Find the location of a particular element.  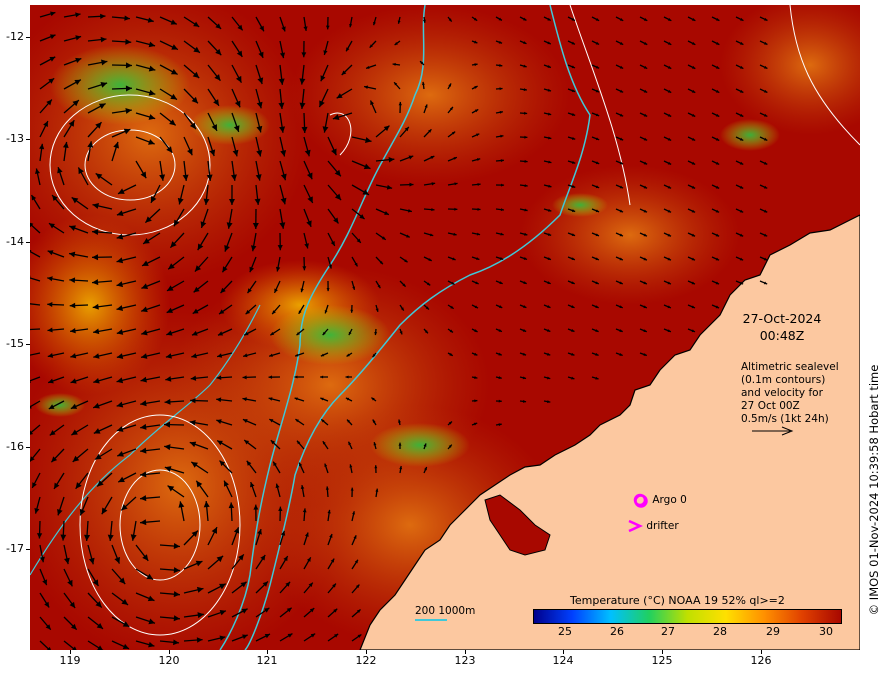

observation-date: 27-Oct-2024 is located at coordinates (782, 318).